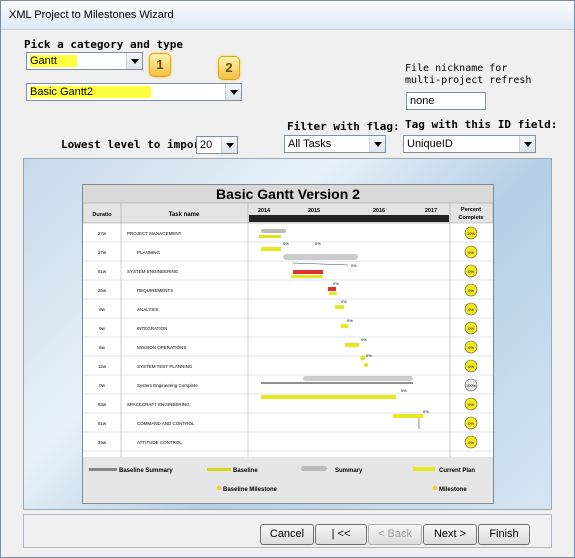  I want to click on gantt-bars, so click(341, 329).